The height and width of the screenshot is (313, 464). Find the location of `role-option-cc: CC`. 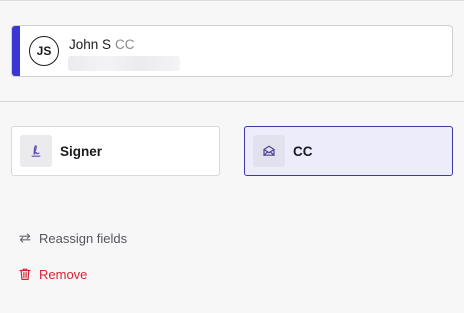

role-option-cc: CC is located at coordinates (348, 151).